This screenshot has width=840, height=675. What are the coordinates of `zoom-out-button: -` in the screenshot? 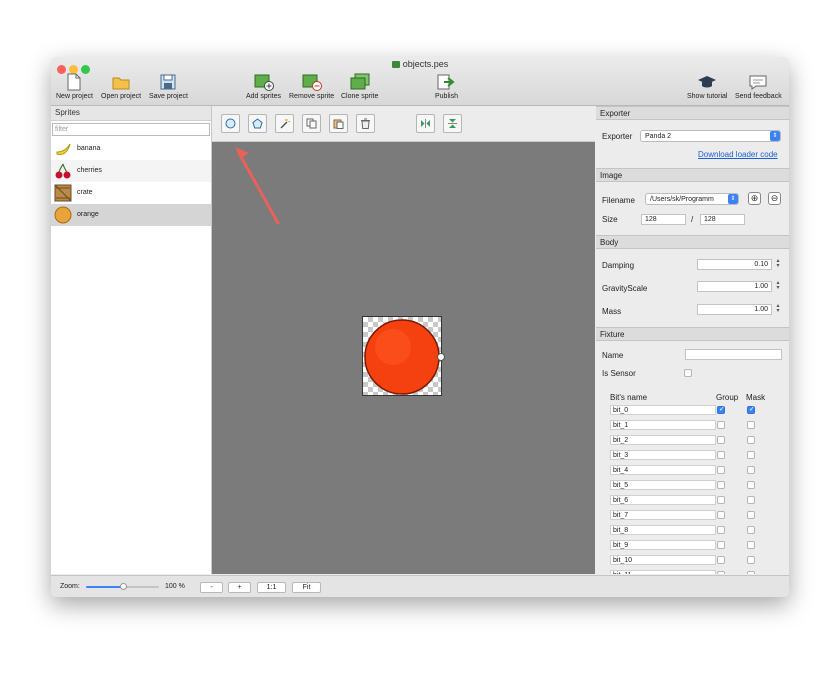 It's located at (211, 587).